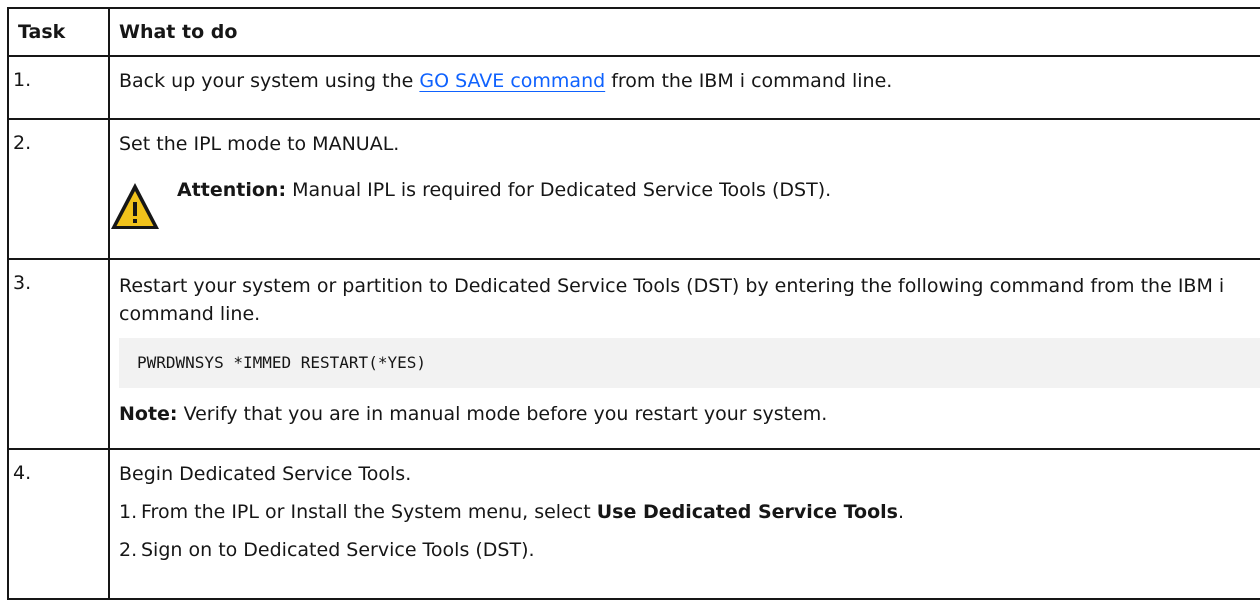 Image resolution: width=1260 pixels, height=603 pixels. What do you see at coordinates (128, 512) in the screenshot?
I see `step-number: 1.` at bounding box center [128, 512].